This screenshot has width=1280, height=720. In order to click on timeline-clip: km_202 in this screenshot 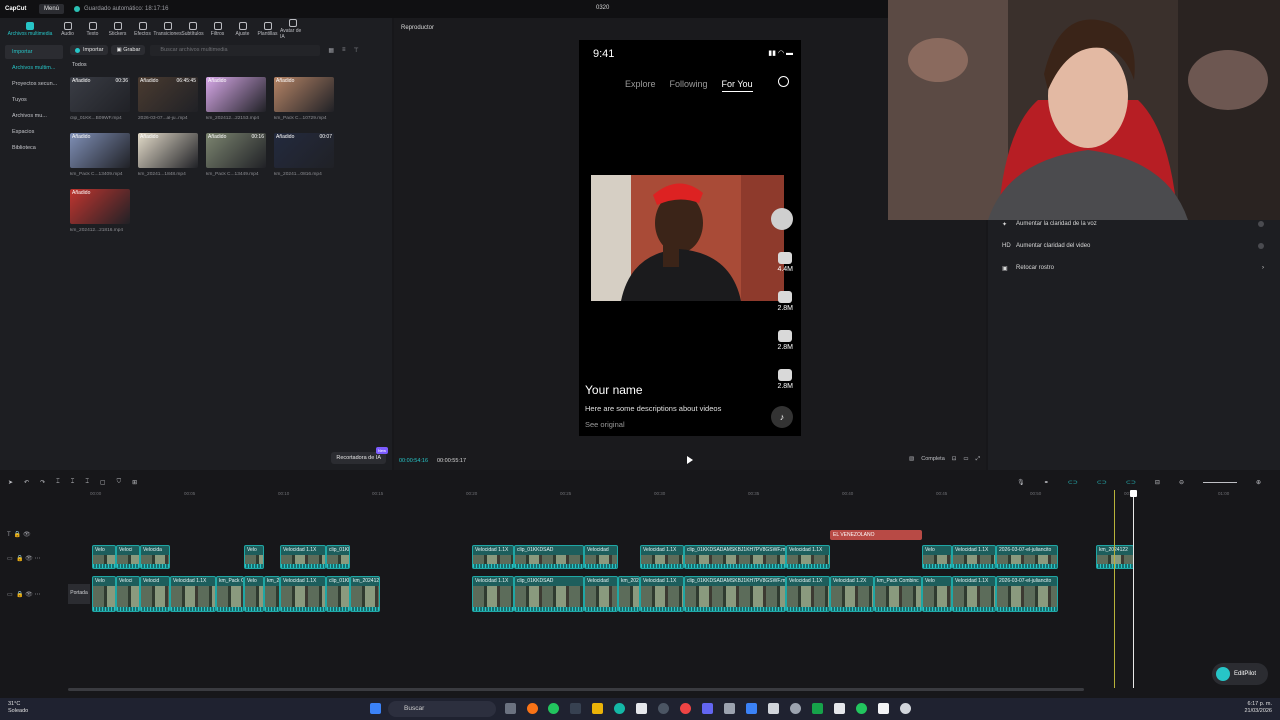, I will do `click(629, 594)`.